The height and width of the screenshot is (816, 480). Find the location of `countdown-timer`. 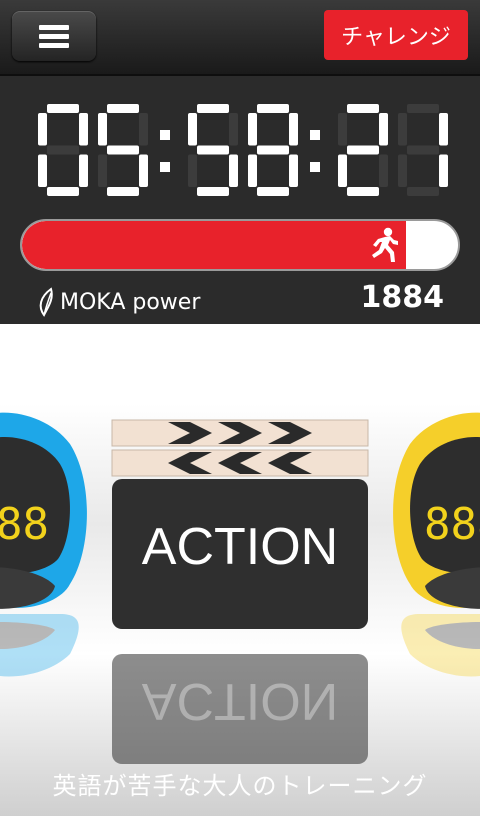

countdown-timer is located at coordinates (243, 150).